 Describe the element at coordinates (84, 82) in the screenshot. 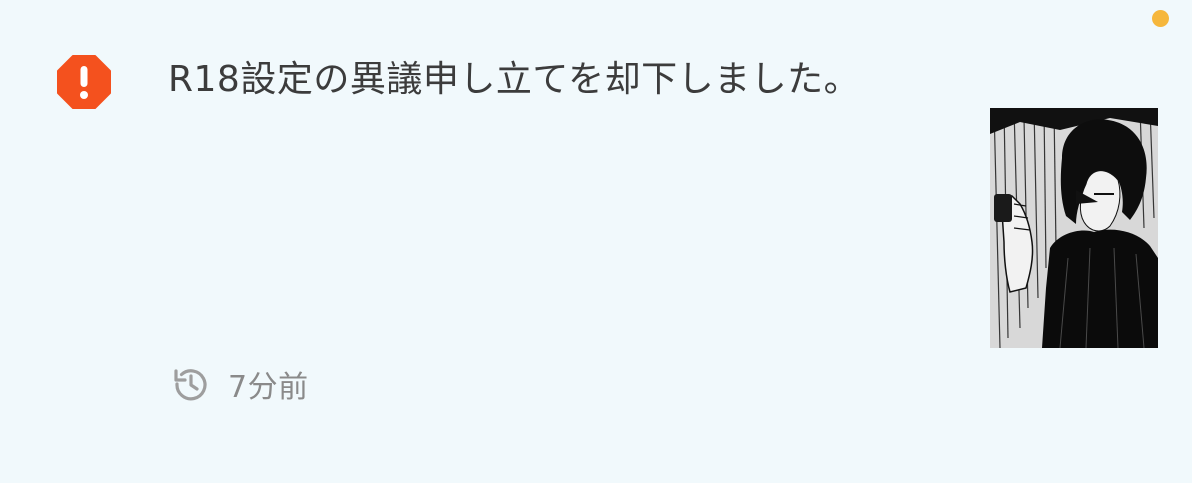

I see `alert-octagon-icon` at that location.